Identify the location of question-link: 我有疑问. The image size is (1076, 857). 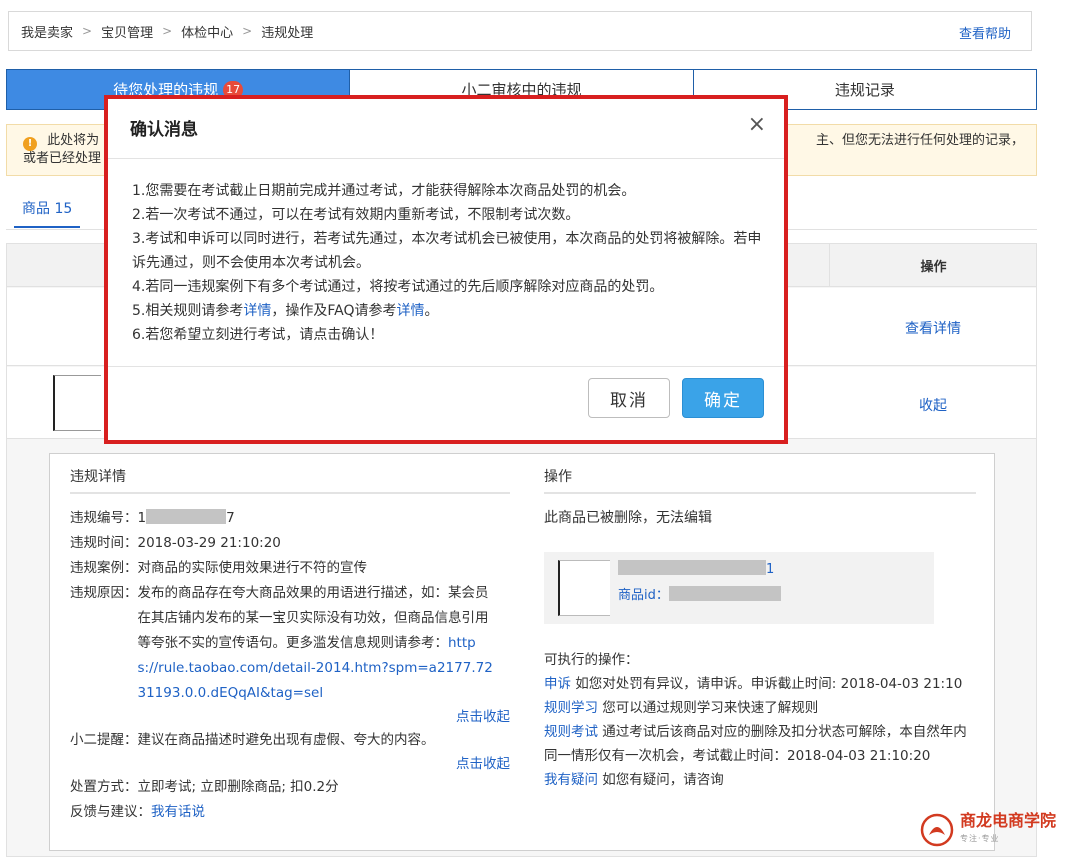
(571, 780).